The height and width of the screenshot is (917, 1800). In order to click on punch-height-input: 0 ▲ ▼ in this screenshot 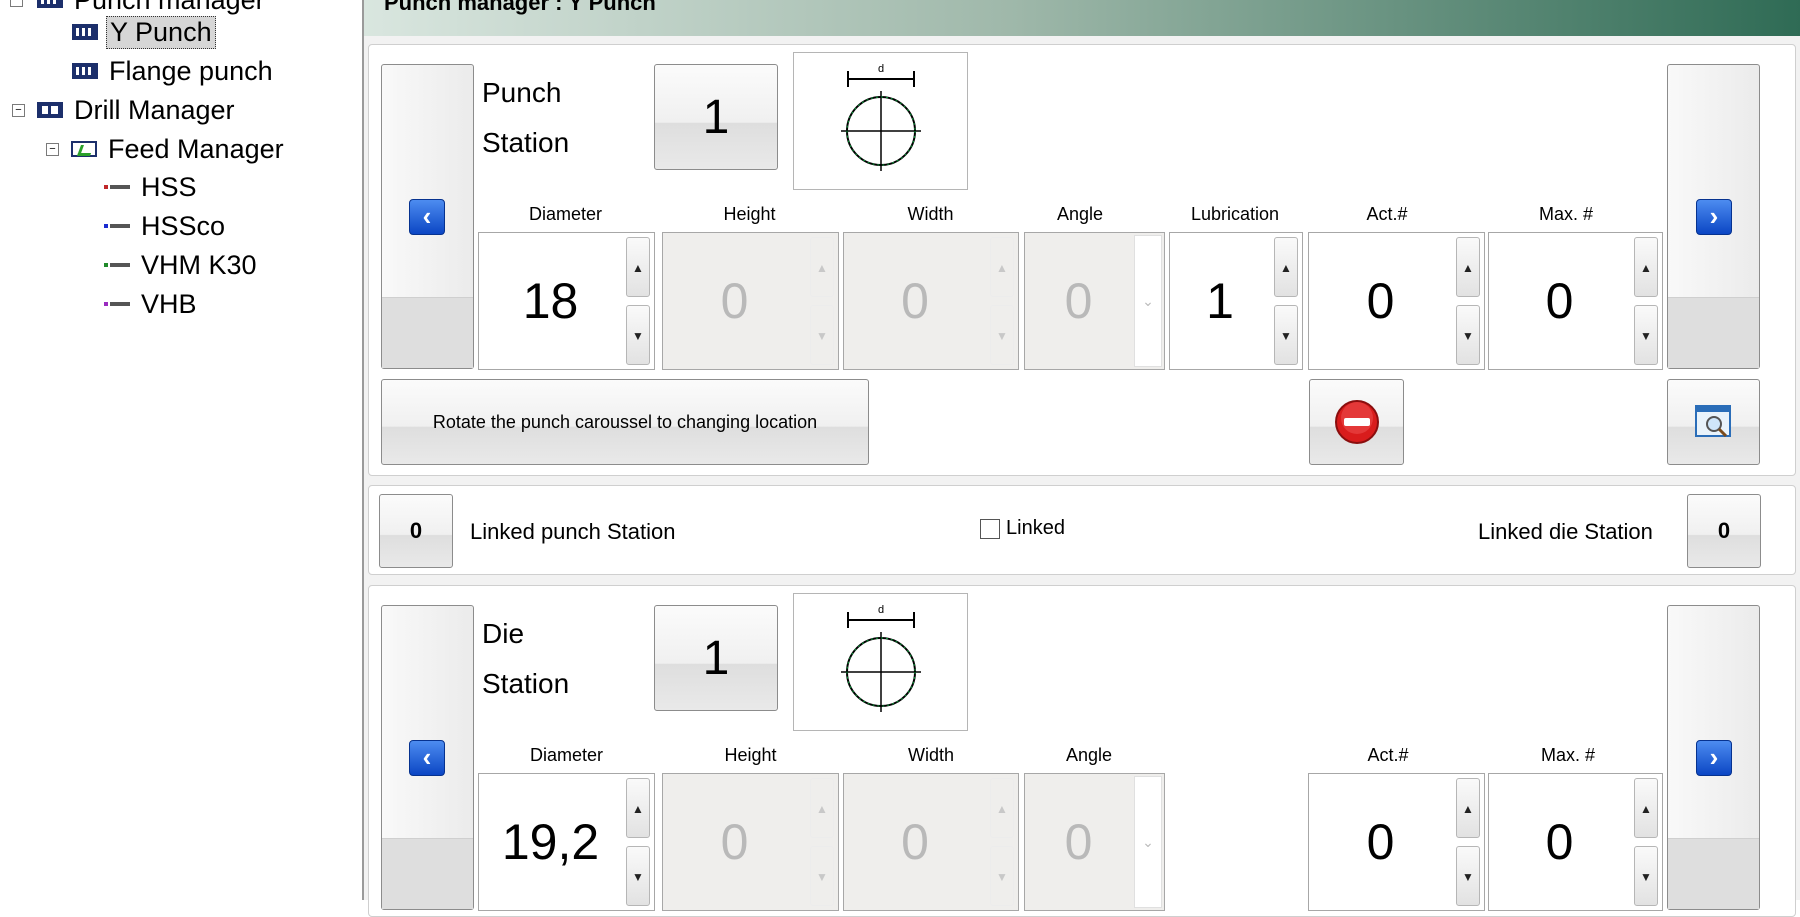, I will do `click(750, 301)`.